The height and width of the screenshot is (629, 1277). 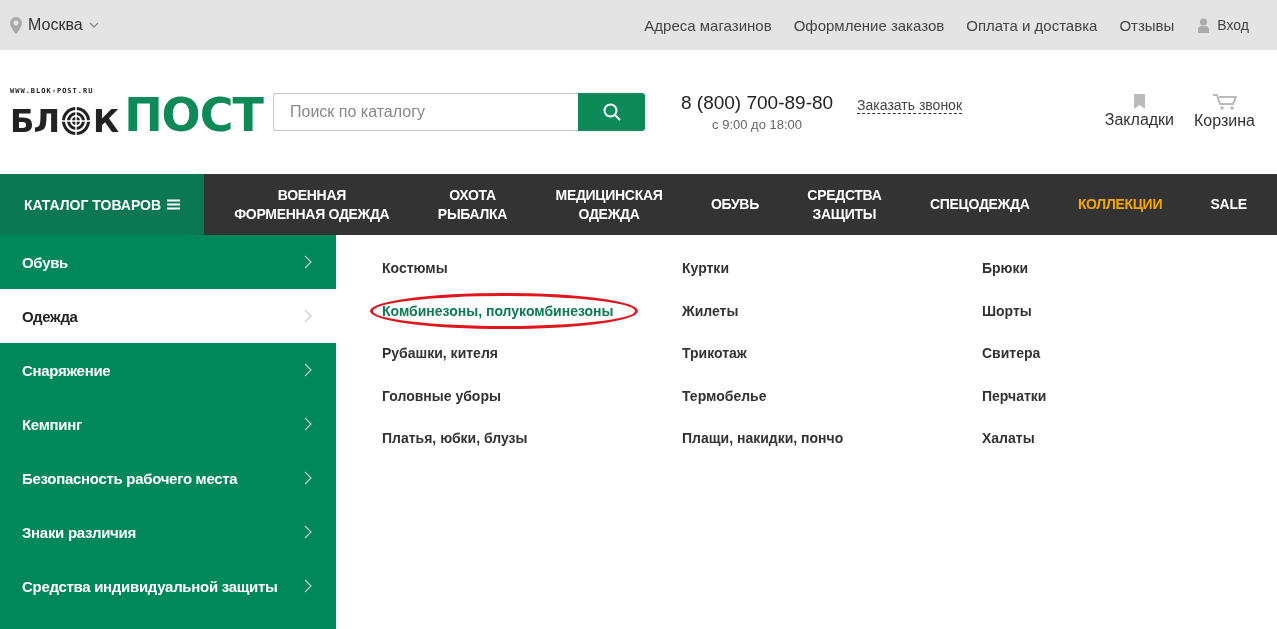 What do you see at coordinates (1228, 204) in the screenshot?
I see `nav-link: SALE` at bounding box center [1228, 204].